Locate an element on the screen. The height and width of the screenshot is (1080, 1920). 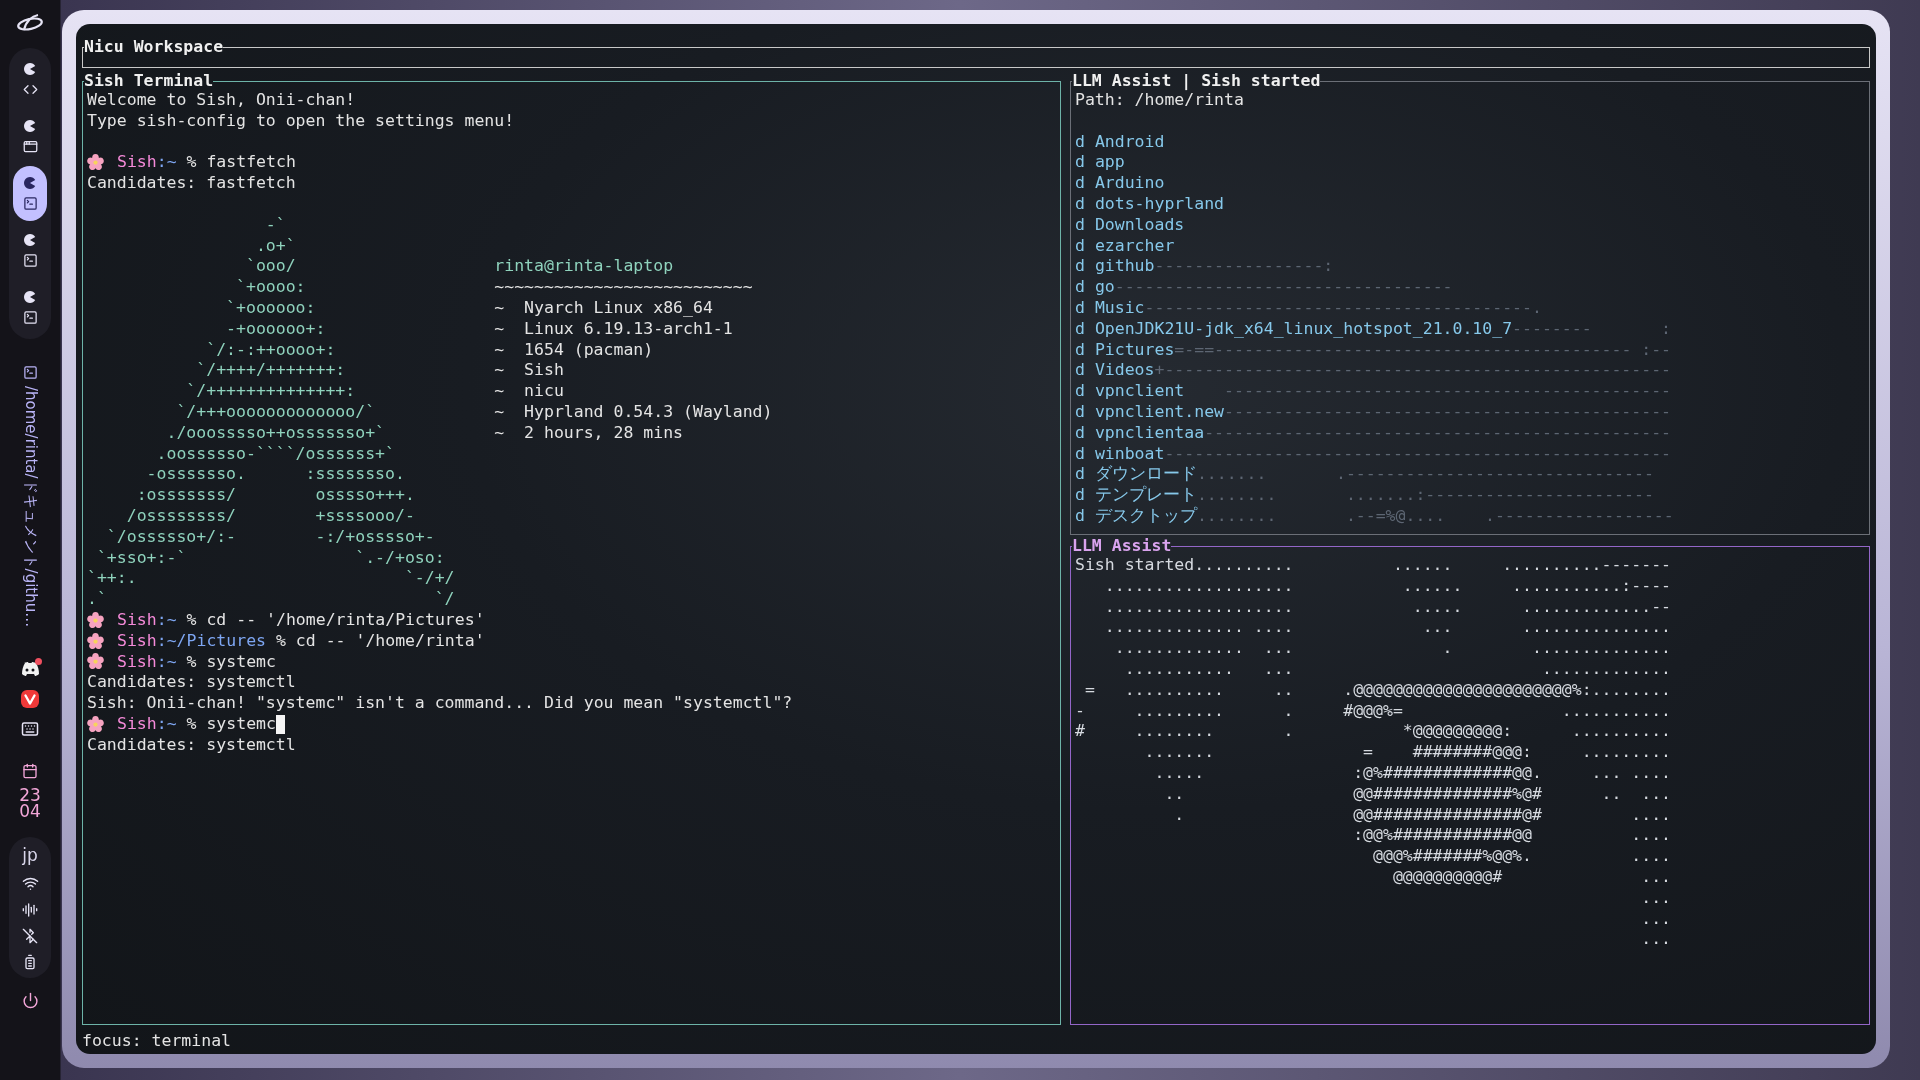
window-icon is located at coordinates (30, 146).